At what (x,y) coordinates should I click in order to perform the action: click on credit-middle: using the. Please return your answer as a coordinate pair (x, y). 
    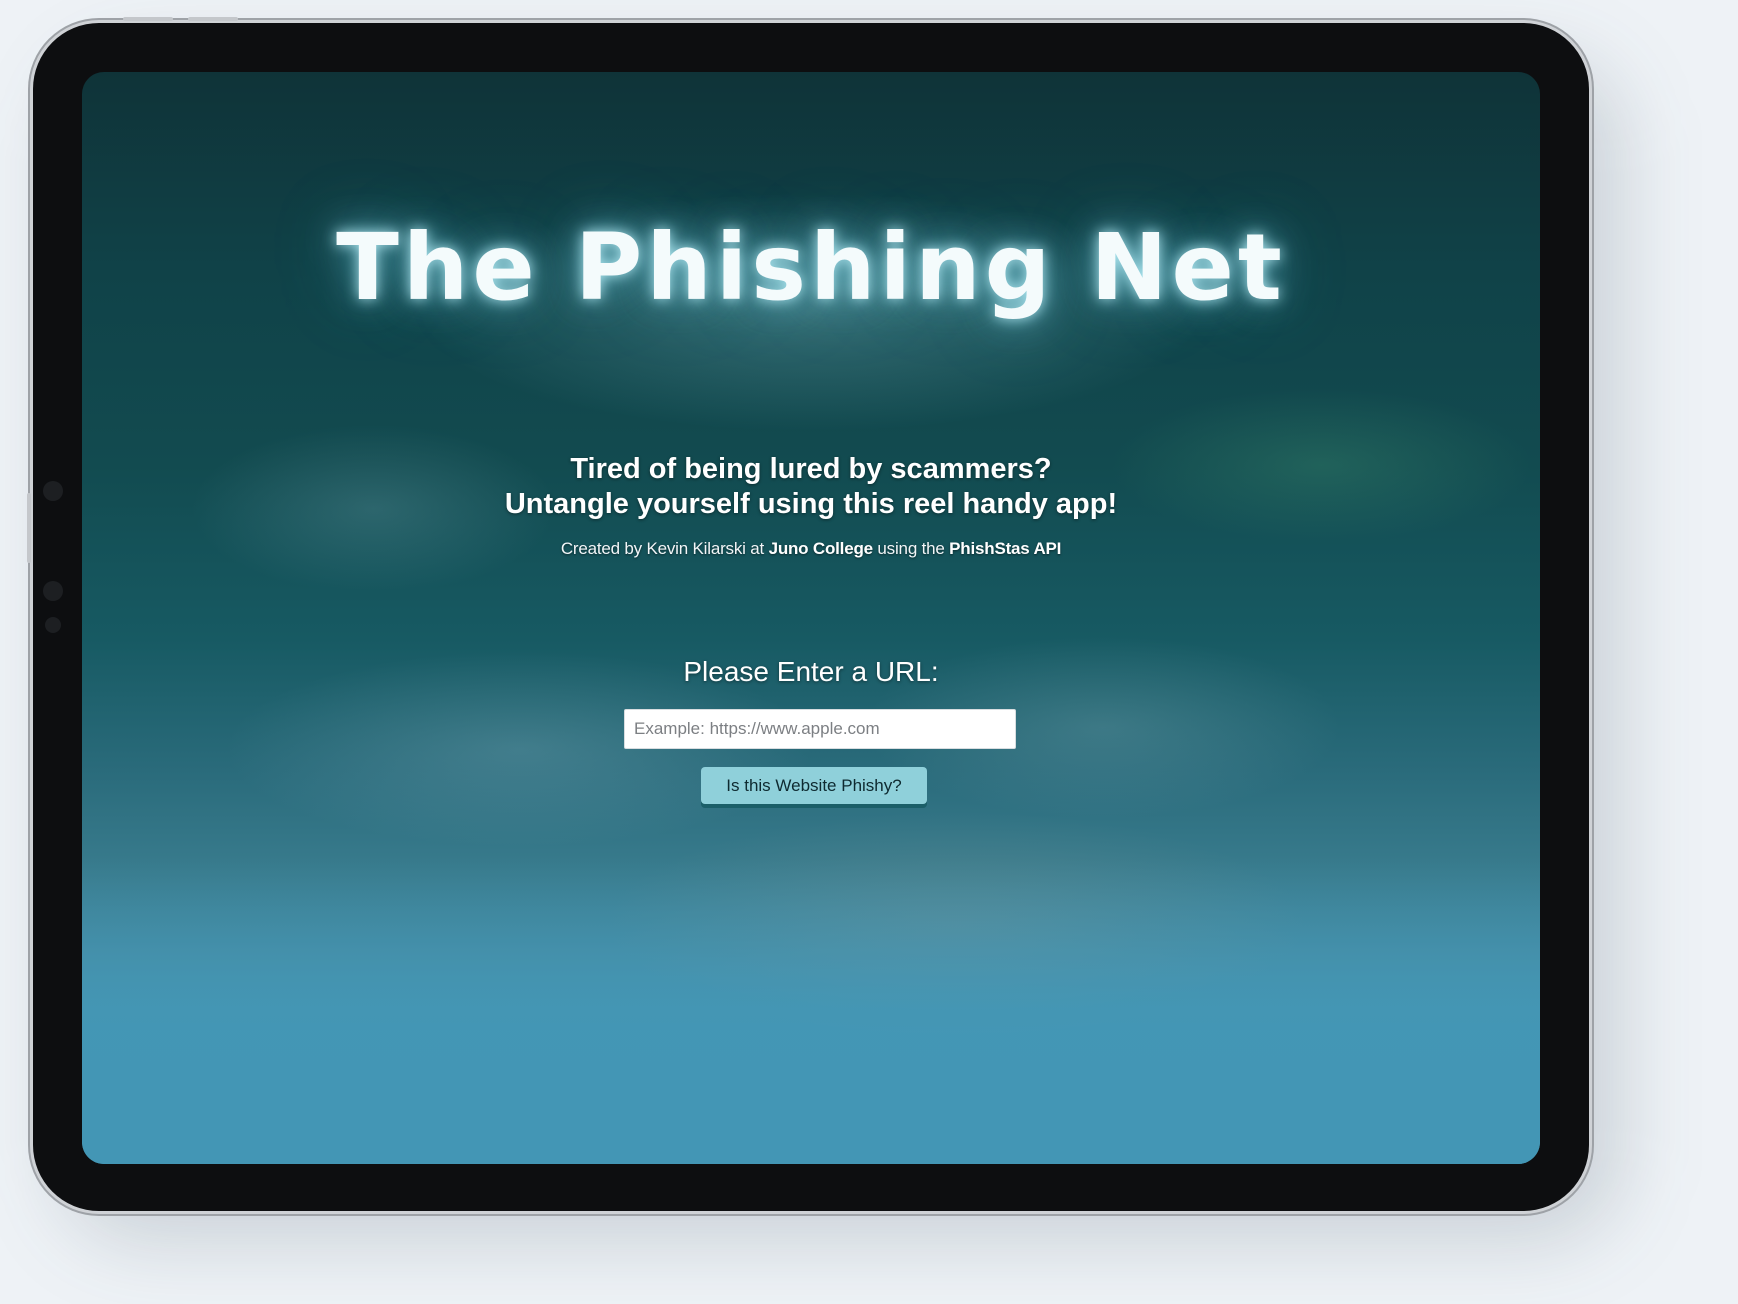
    Looking at the image, I should click on (911, 548).